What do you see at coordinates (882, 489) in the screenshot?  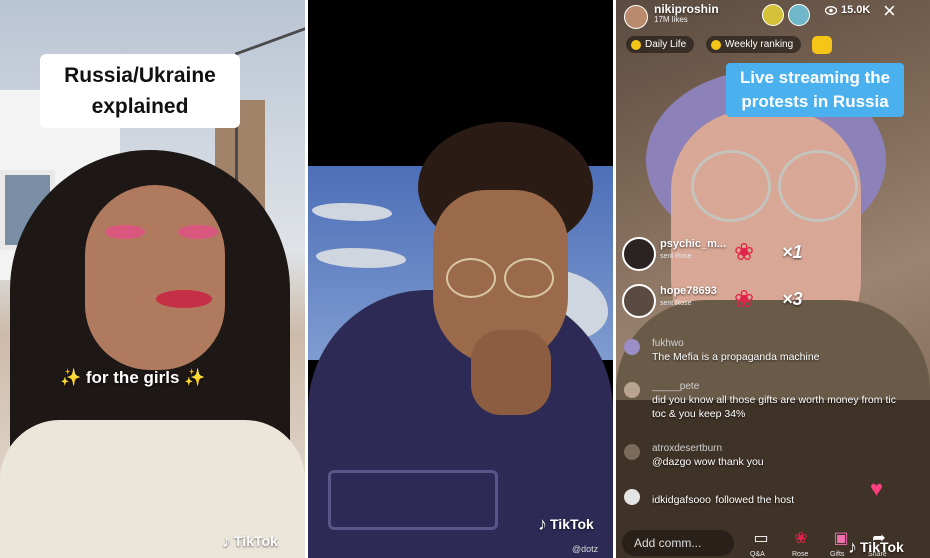 I see `heart-icon: ♥` at bounding box center [882, 489].